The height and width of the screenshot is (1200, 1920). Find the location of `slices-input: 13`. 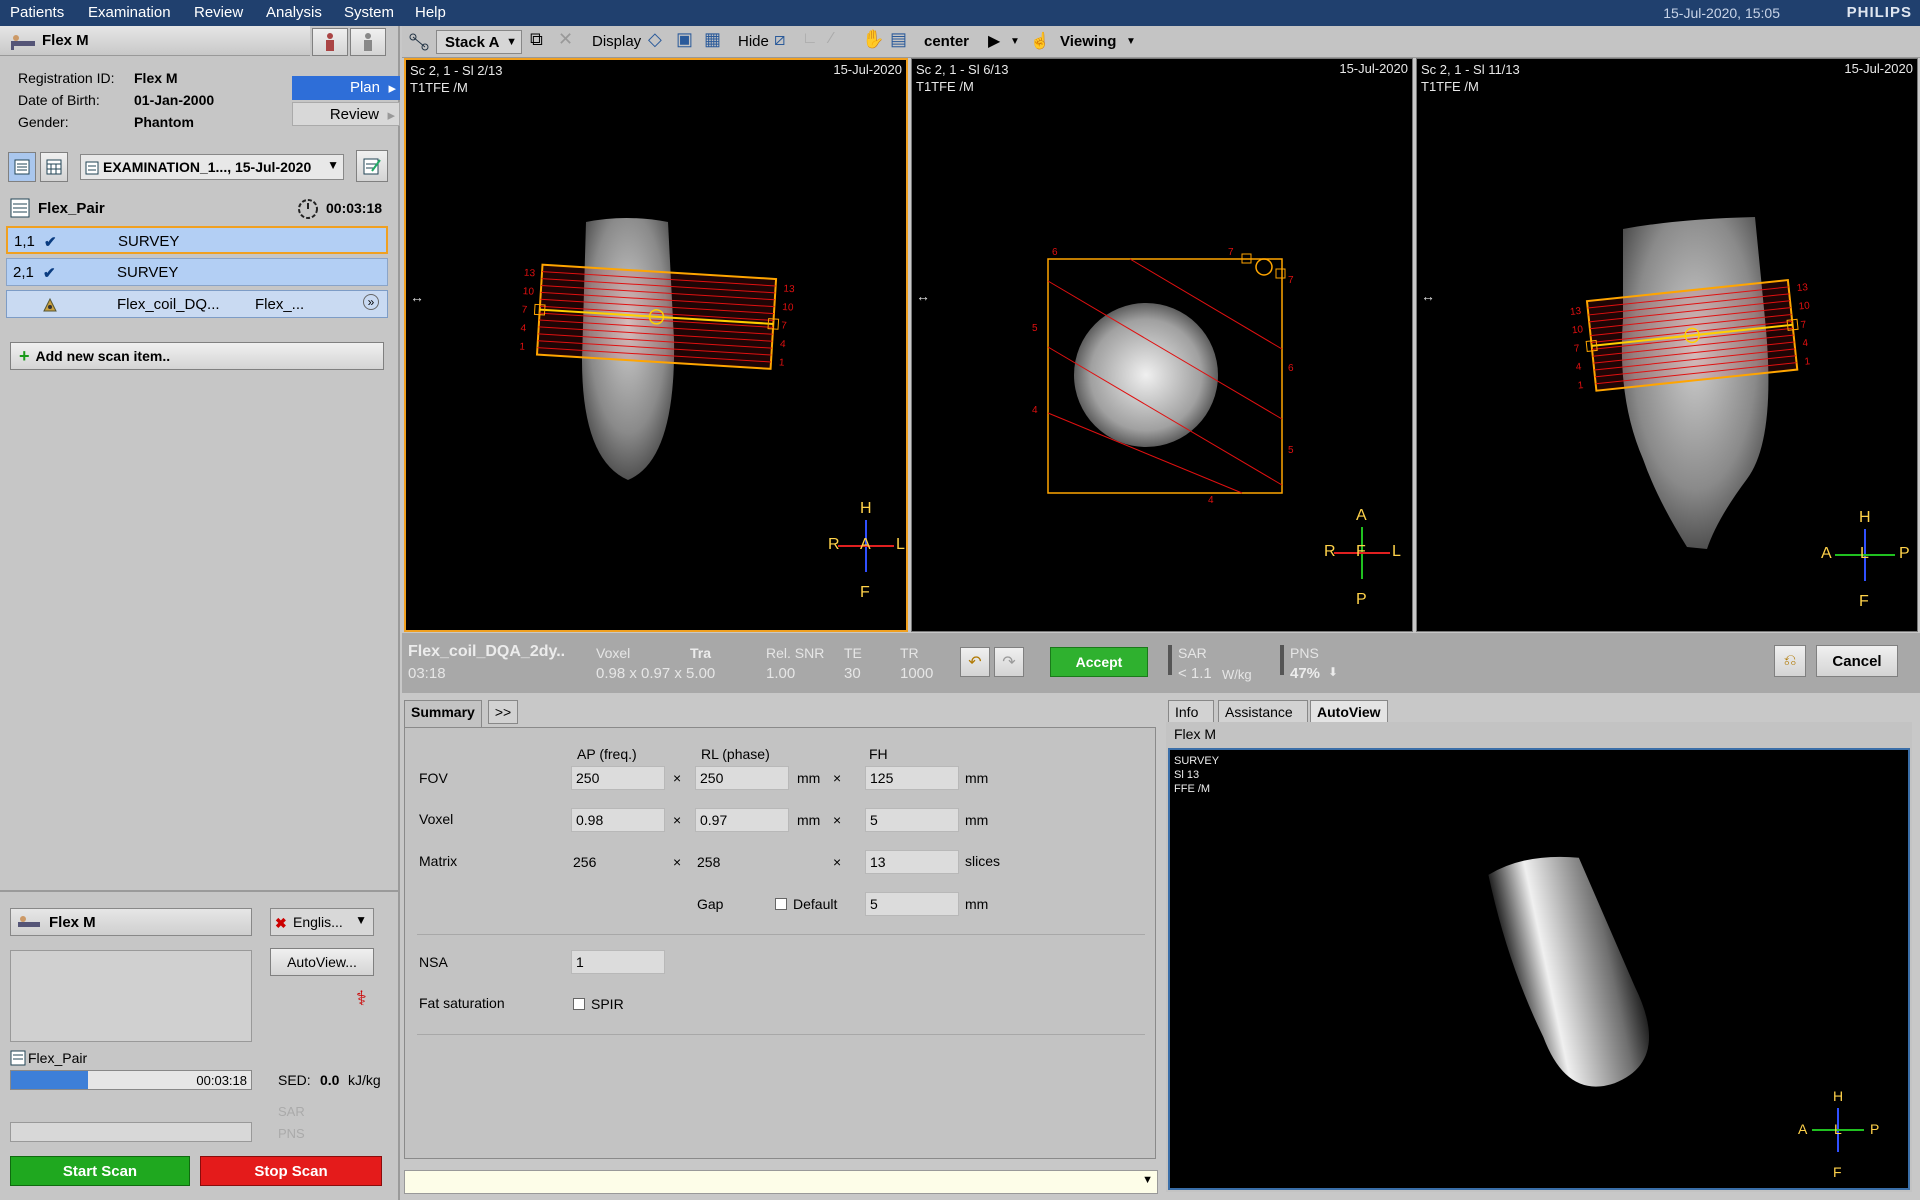

slices-input: 13 is located at coordinates (912, 862).